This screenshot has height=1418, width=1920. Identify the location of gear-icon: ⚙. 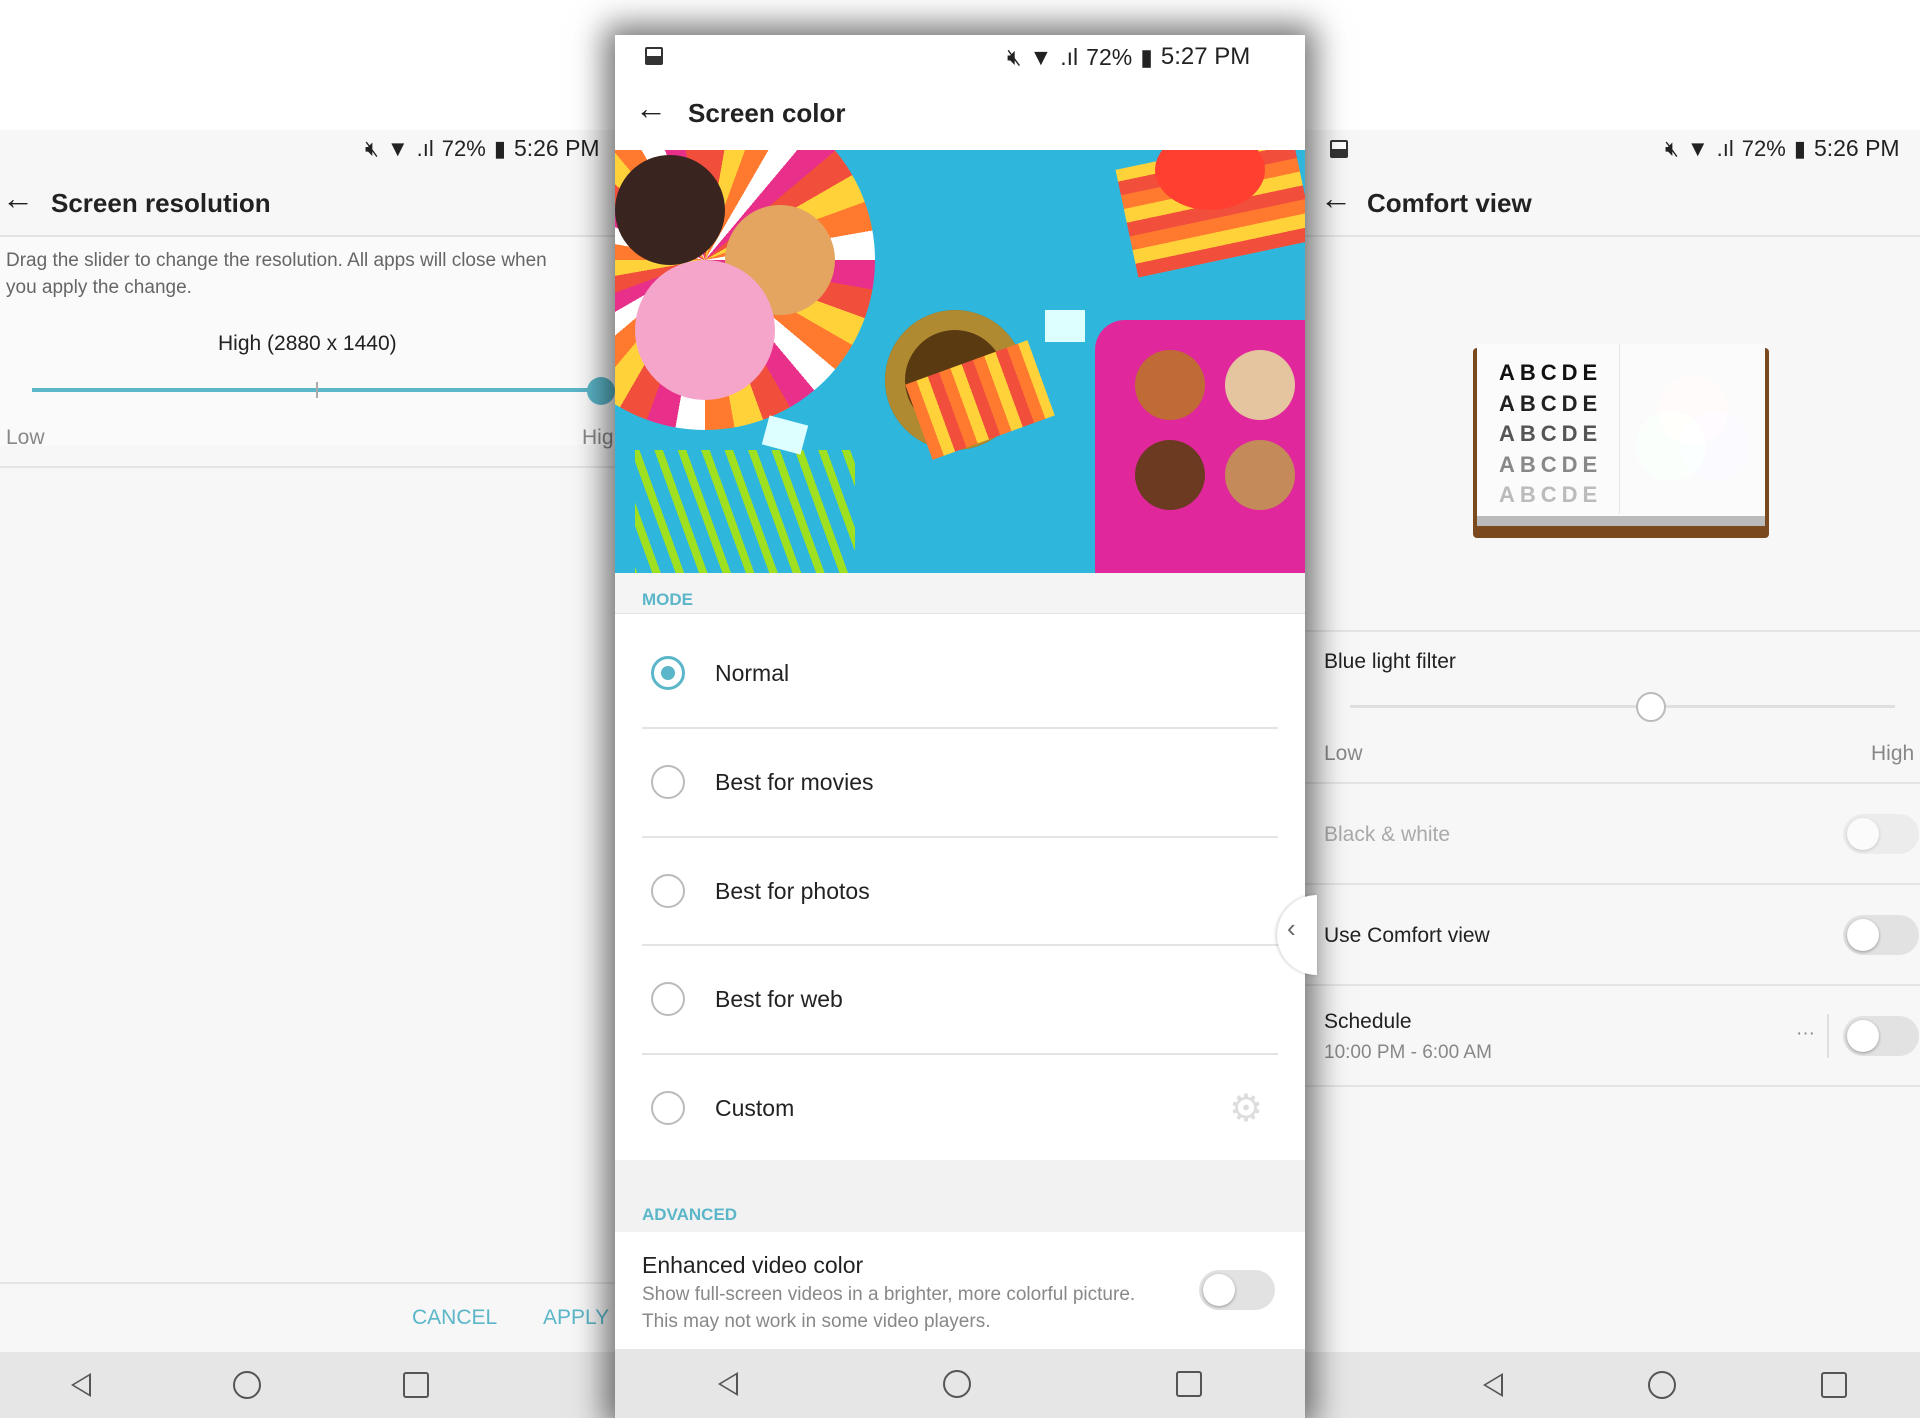
(1246, 1108).